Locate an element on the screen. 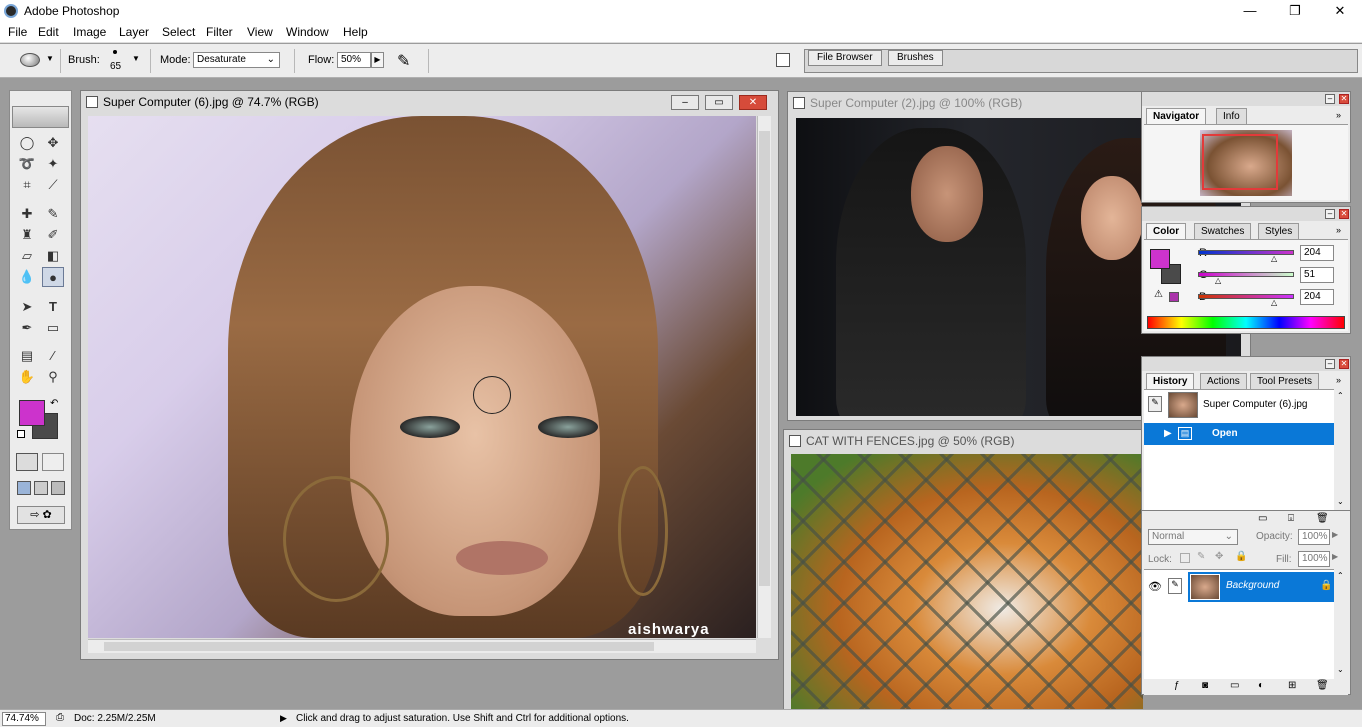 The width and height of the screenshot is (1362, 727). status-arrow-icon: ▶ is located at coordinates (283, 718).